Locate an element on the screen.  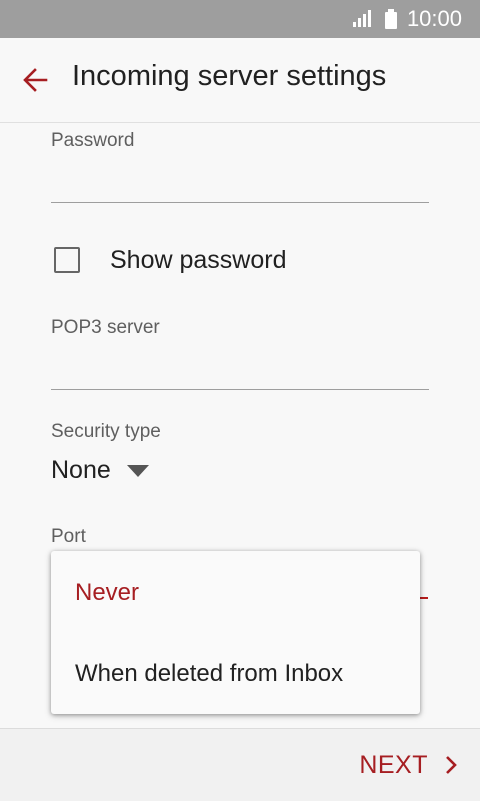
dropdown-option-when-deleted: When deleted from Inbox is located at coordinates (235, 674).